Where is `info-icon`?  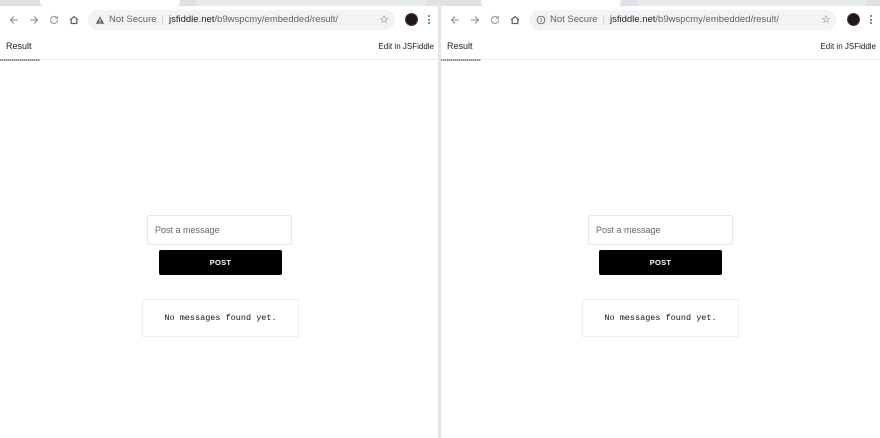 info-icon is located at coordinates (540, 19).